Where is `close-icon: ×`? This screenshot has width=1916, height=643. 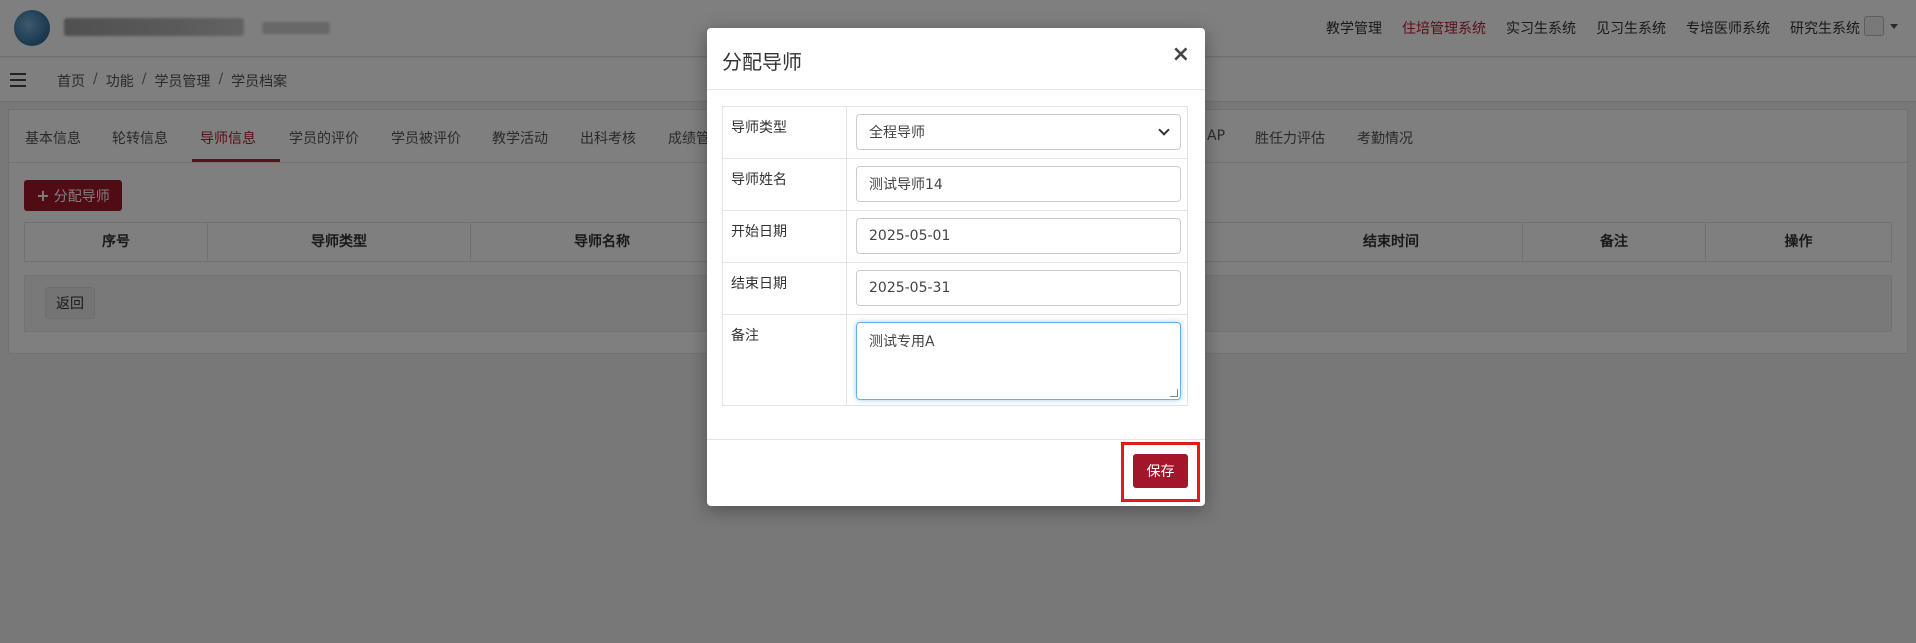
close-icon: × is located at coordinates (1181, 55).